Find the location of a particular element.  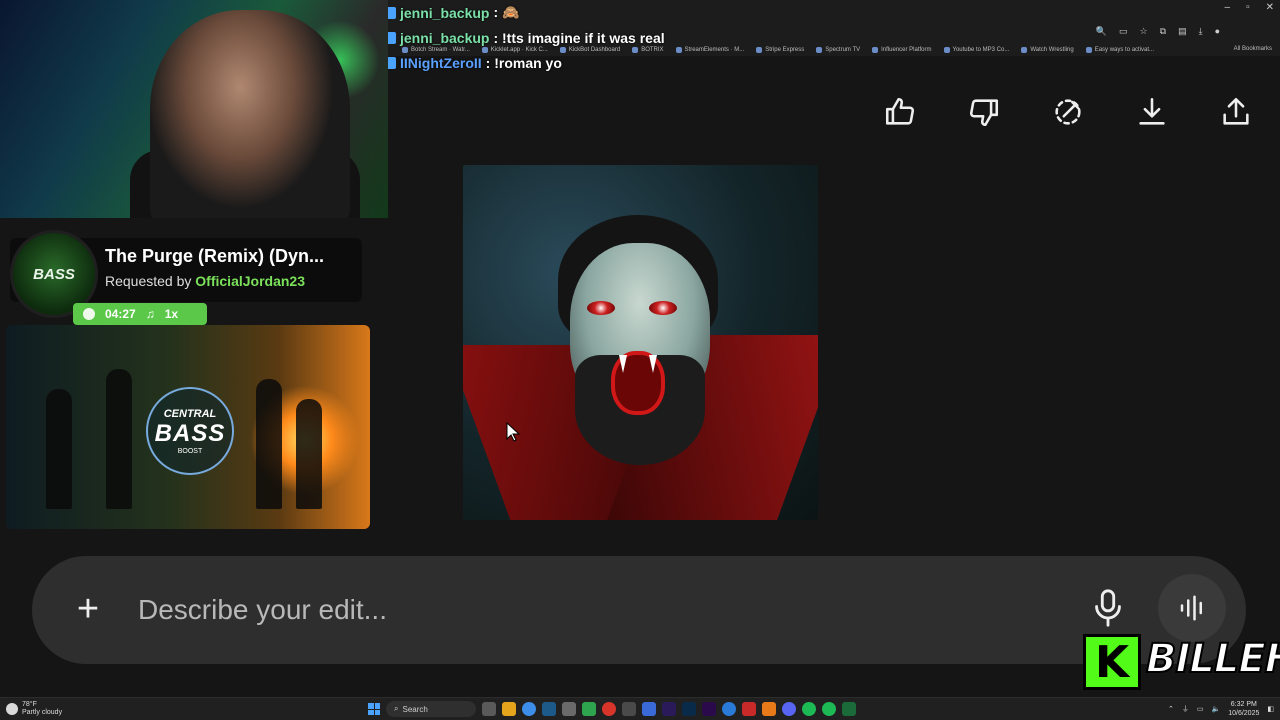

download-tray-icon: ⤓ is located at coordinates (1201, 31).